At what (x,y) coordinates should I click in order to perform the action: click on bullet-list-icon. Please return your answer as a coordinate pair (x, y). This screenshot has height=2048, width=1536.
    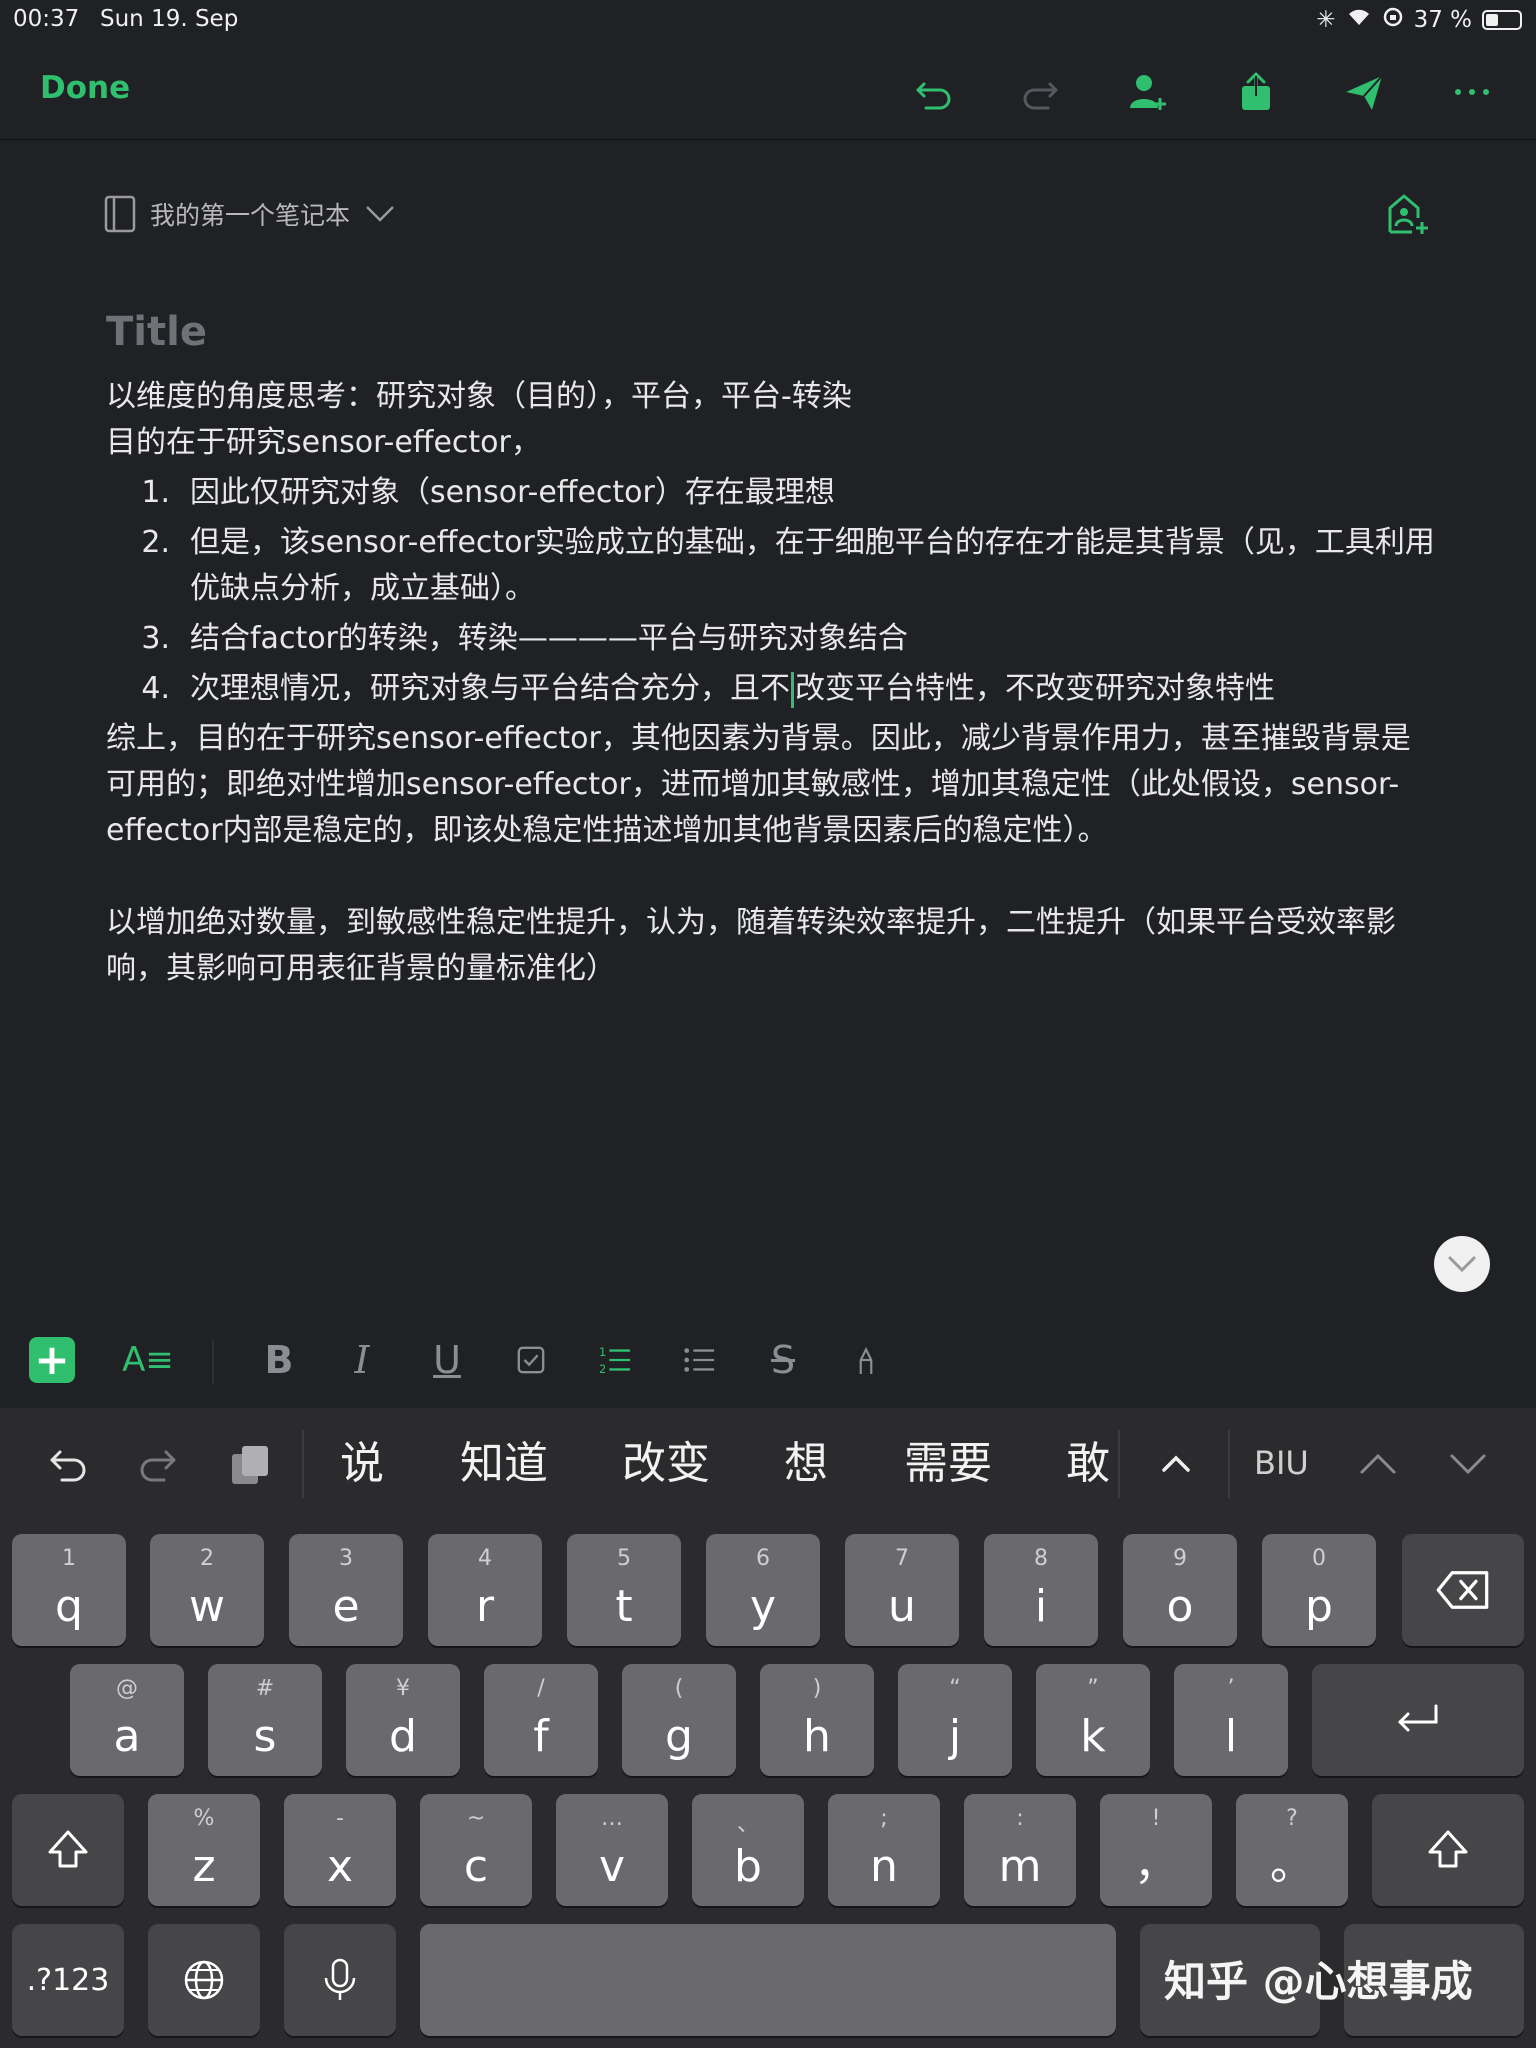
    Looking at the image, I should click on (699, 1360).